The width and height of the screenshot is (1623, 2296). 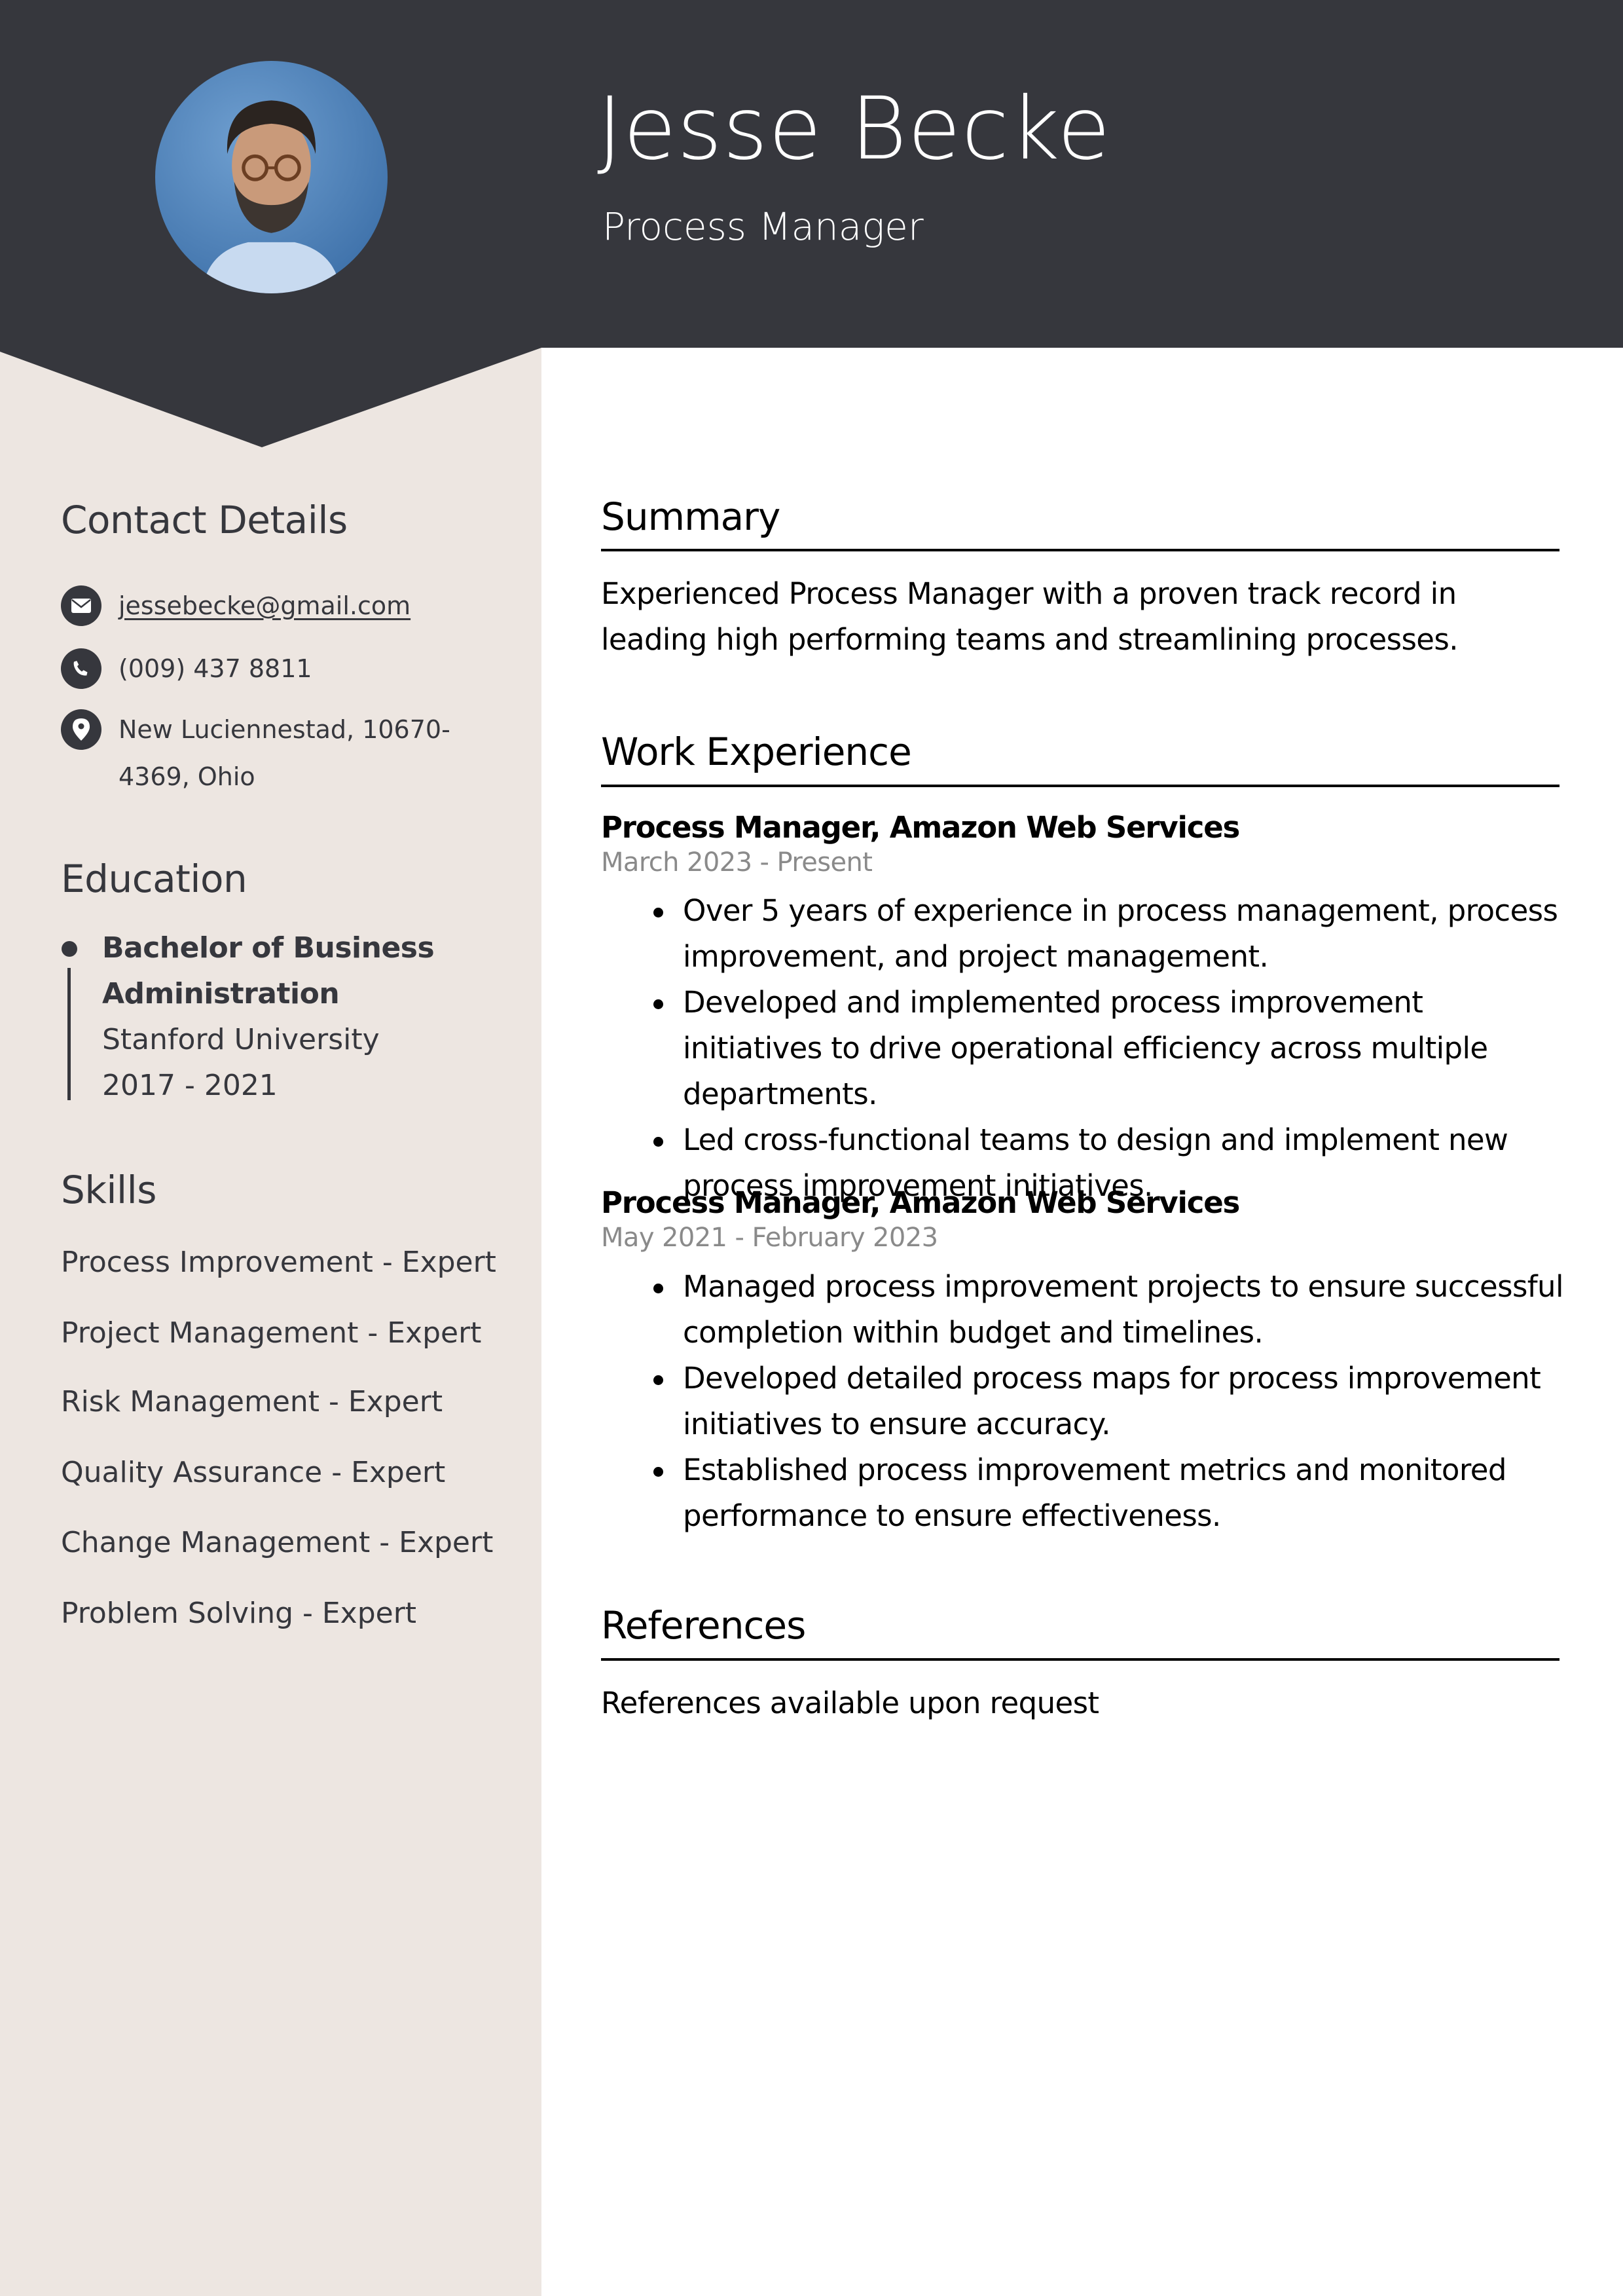 What do you see at coordinates (271, 1333) in the screenshot?
I see `skill-item: Project Management - Expert` at bounding box center [271, 1333].